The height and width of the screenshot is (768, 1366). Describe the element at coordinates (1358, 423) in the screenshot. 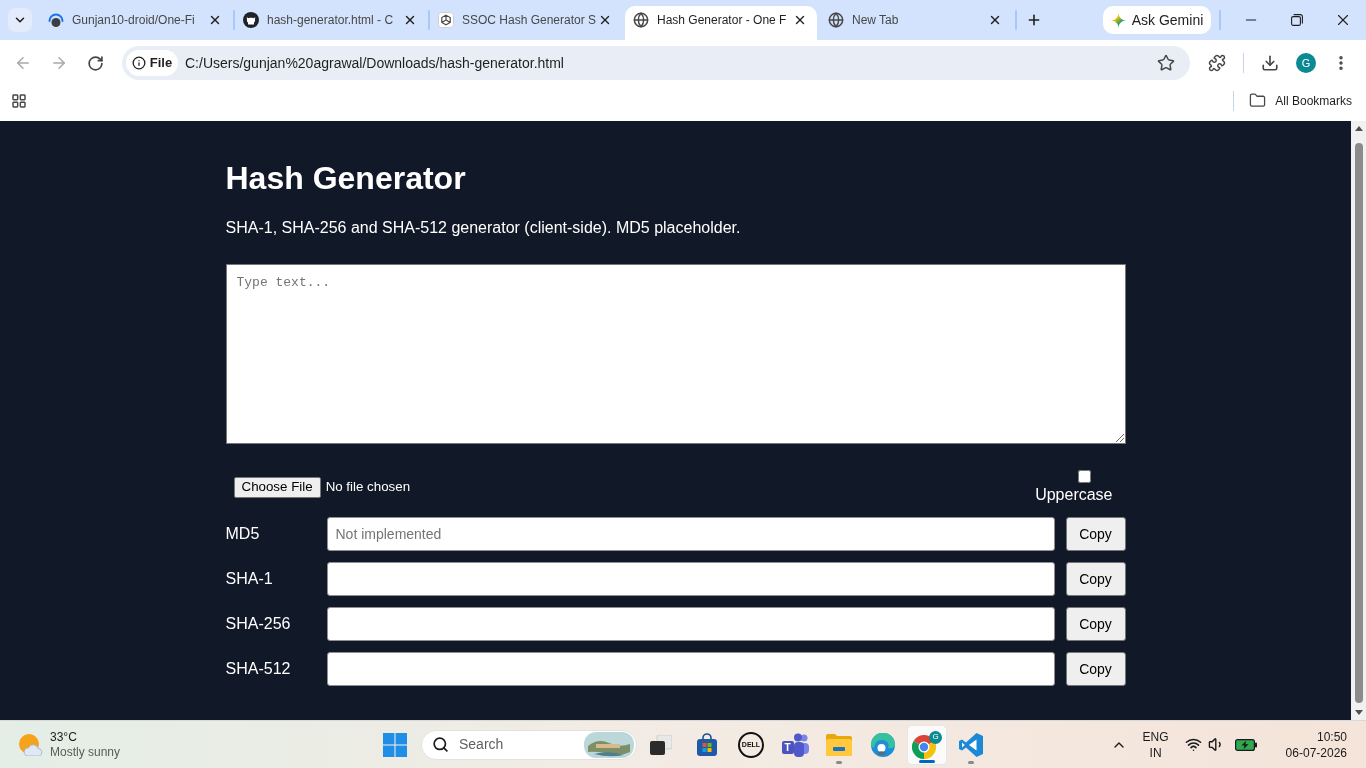

I see `scrollbar-thumb` at that location.